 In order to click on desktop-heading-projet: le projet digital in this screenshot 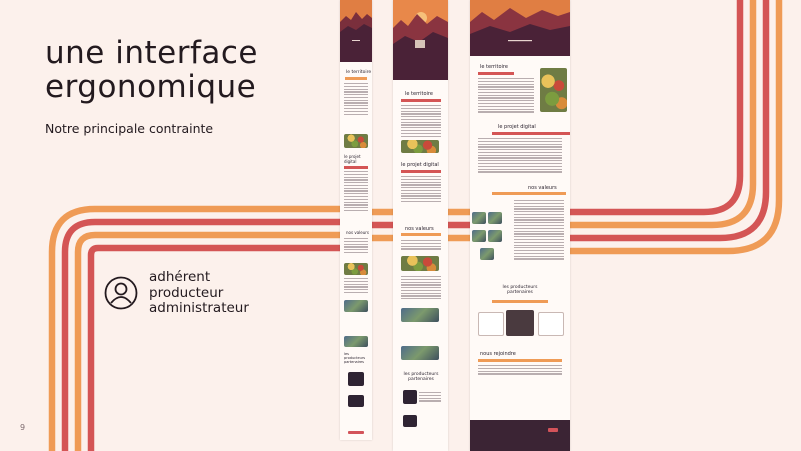, I will do `click(517, 127)`.